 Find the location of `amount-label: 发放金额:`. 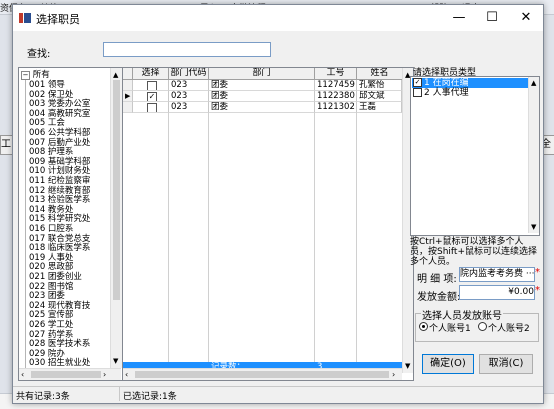

amount-label: 发放金额: is located at coordinates (439, 297).